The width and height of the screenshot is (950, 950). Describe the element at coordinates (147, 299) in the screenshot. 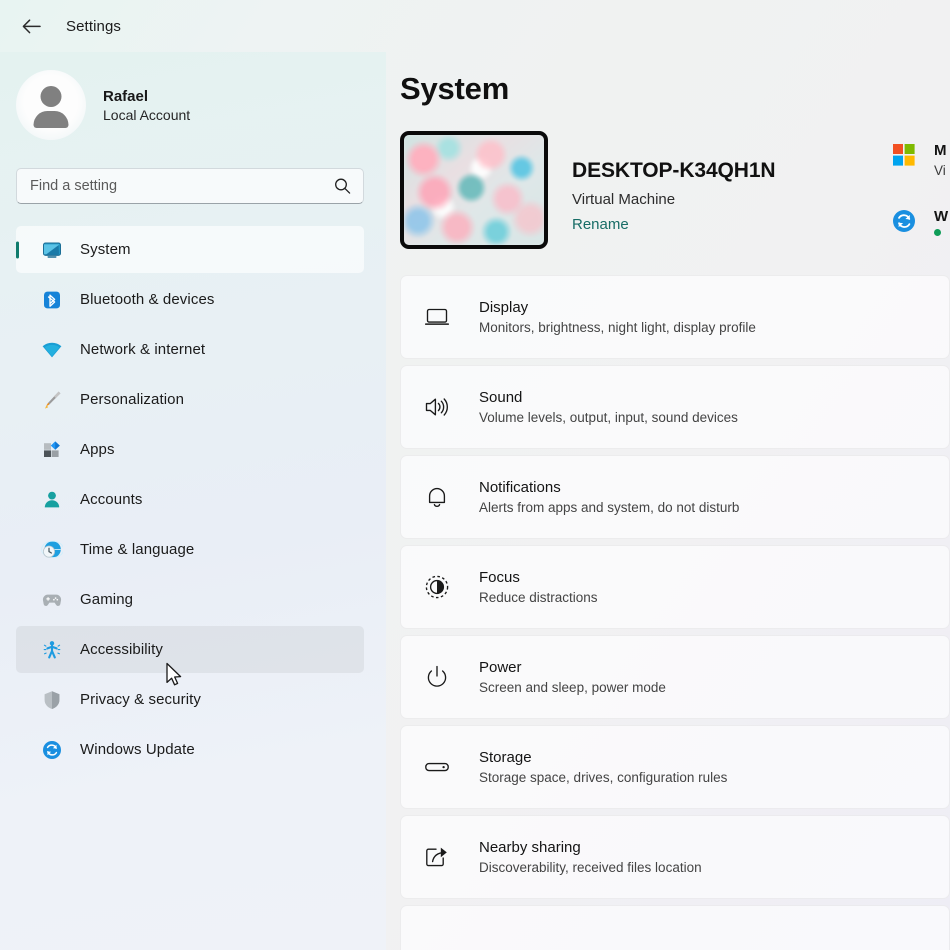

I see `sidebar-item-label: Bluetooth & devices` at that location.